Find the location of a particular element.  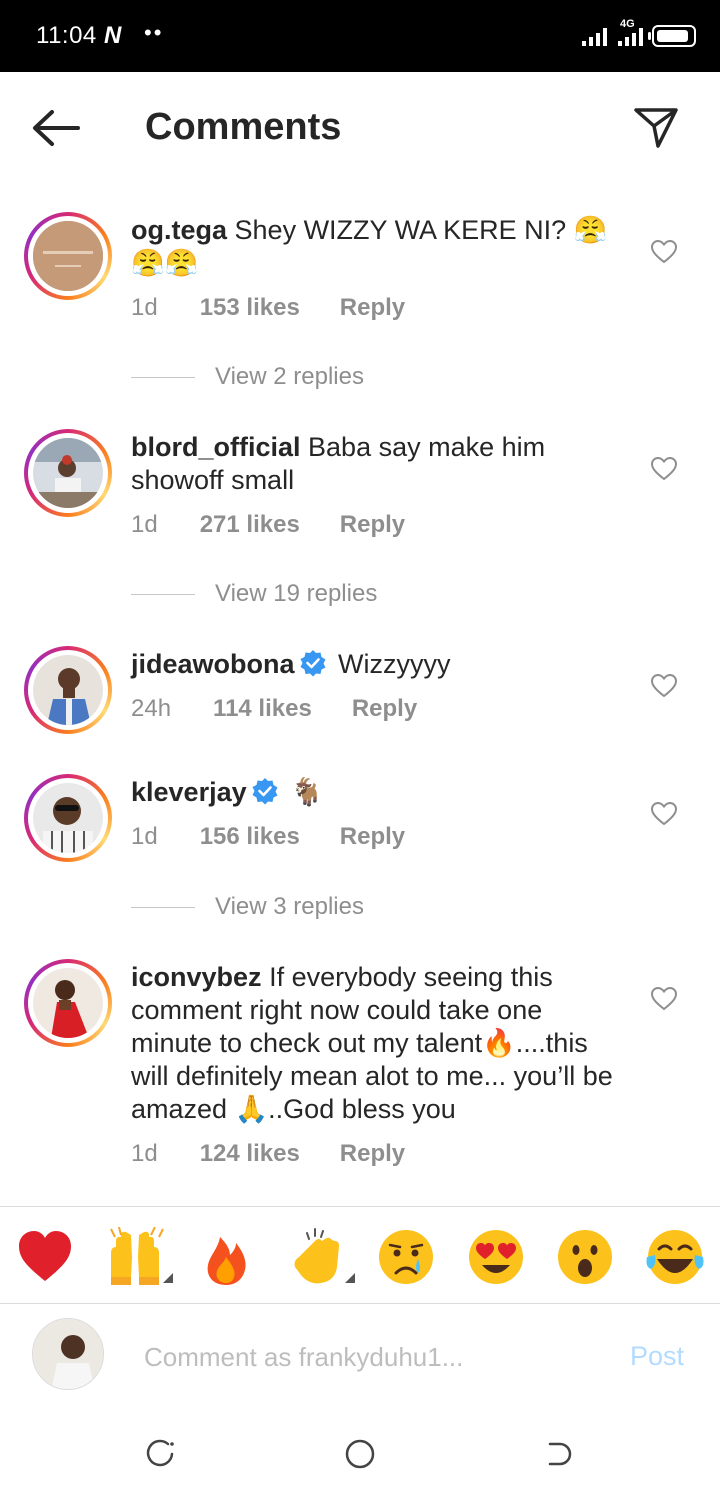

back-nav-icon is located at coordinates (560, 1454).